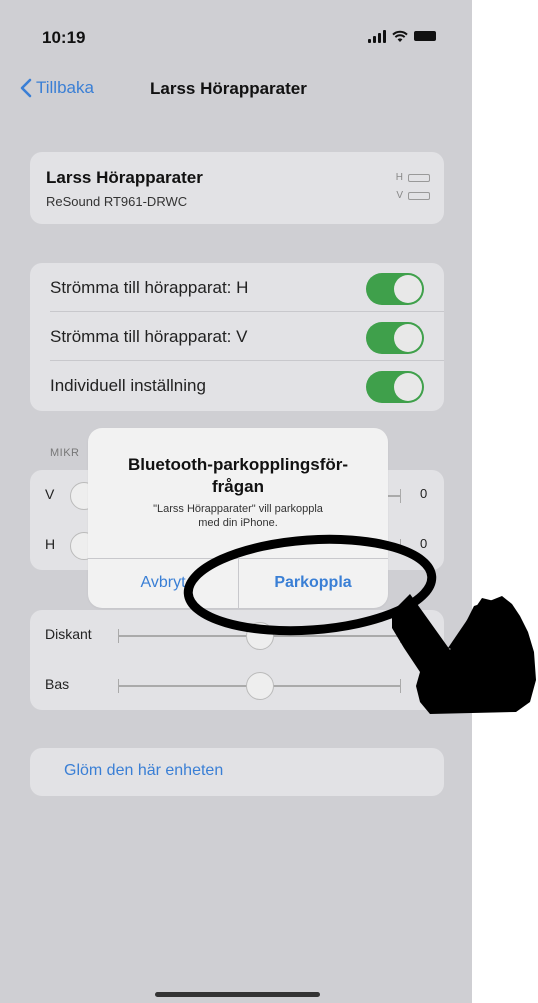 The width and height of the screenshot is (538, 1003). What do you see at coordinates (237, 685) in the screenshot?
I see `tone-slider-row-bass: Bas 0` at bounding box center [237, 685].